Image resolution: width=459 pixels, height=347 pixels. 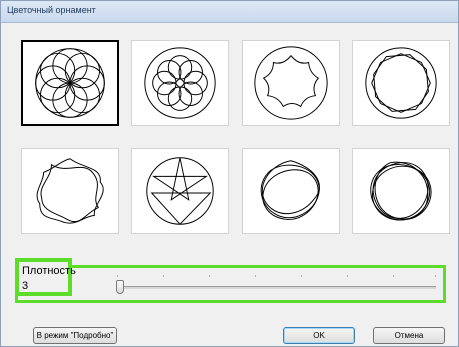 I want to click on pattern-icon-rose-circles, so click(x=70, y=83).